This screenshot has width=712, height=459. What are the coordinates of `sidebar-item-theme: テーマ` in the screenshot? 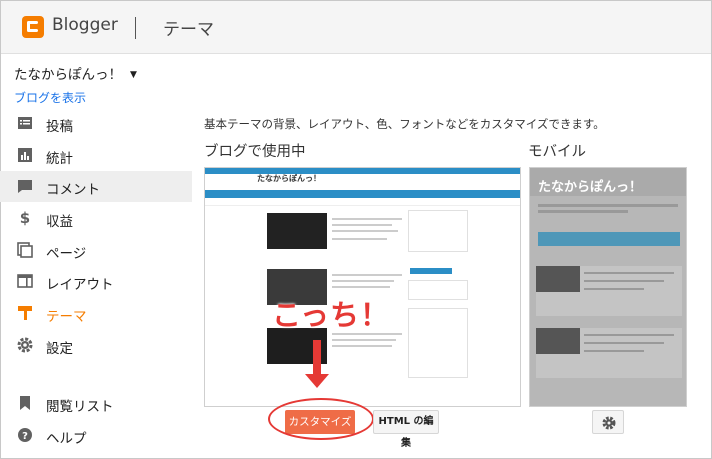 It's located at (96, 313).